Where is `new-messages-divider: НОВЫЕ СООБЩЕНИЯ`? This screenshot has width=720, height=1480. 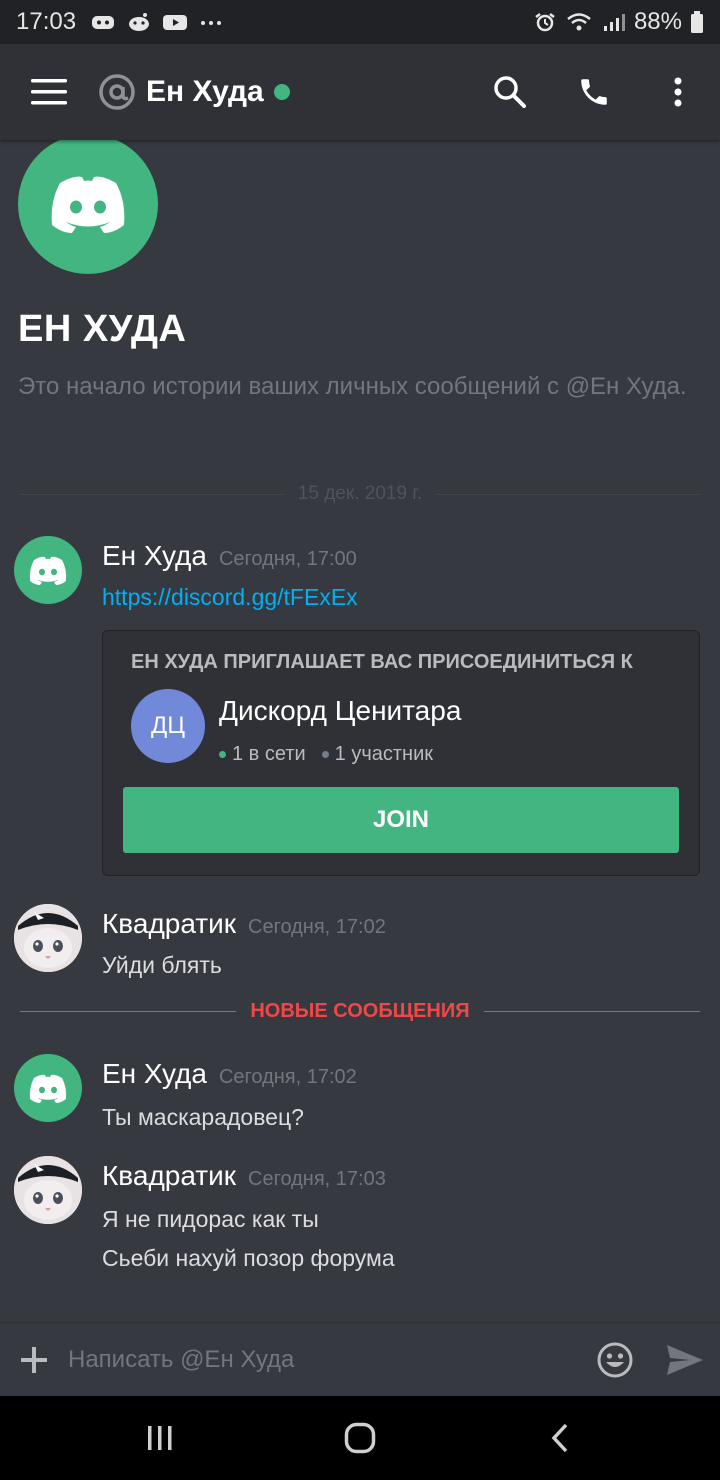
new-messages-divider: НОВЫЕ СООБЩЕНИЯ is located at coordinates (360, 1011).